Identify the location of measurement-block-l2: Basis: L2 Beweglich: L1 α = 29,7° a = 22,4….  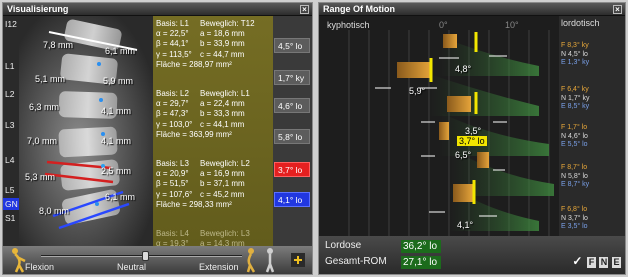
(214, 114).